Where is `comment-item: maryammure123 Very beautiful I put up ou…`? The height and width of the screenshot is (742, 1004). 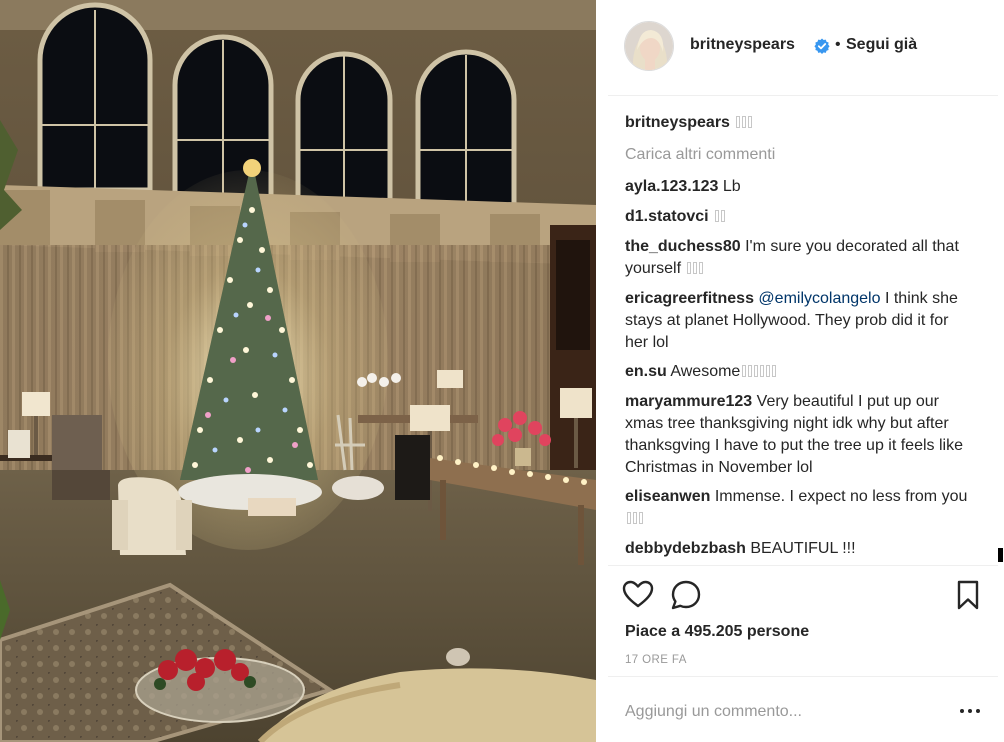
comment-item: maryammure123 Very beautiful I put up ou… is located at coordinates (800, 435).